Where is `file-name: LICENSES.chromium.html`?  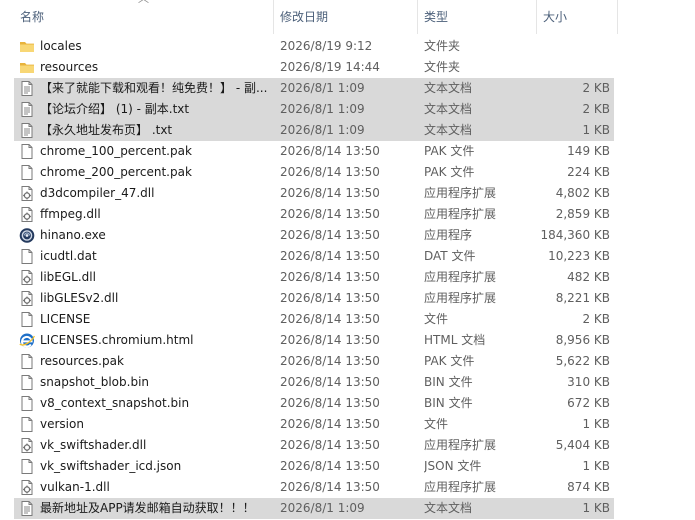
file-name: LICENSES.chromium.html is located at coordinates (117, 340).